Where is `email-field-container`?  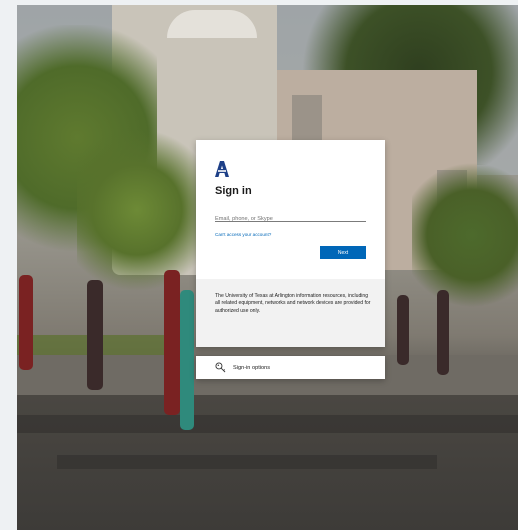
email-field-container is located at coordinates (290, 216).